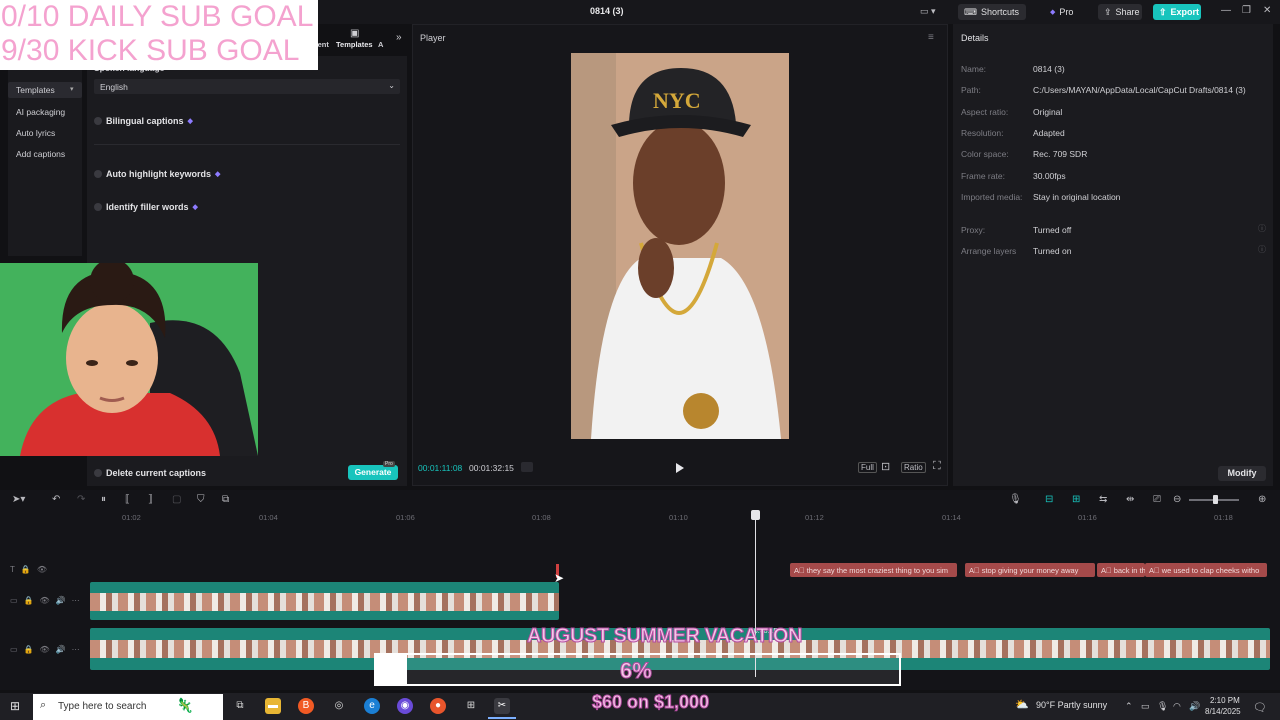 Image resolution: width=1280 pixels, height=720 pixels. Describe the element at coordinates (1063, 12) in the screenshot. I see `pro-button: ◆ Pro` at that location.